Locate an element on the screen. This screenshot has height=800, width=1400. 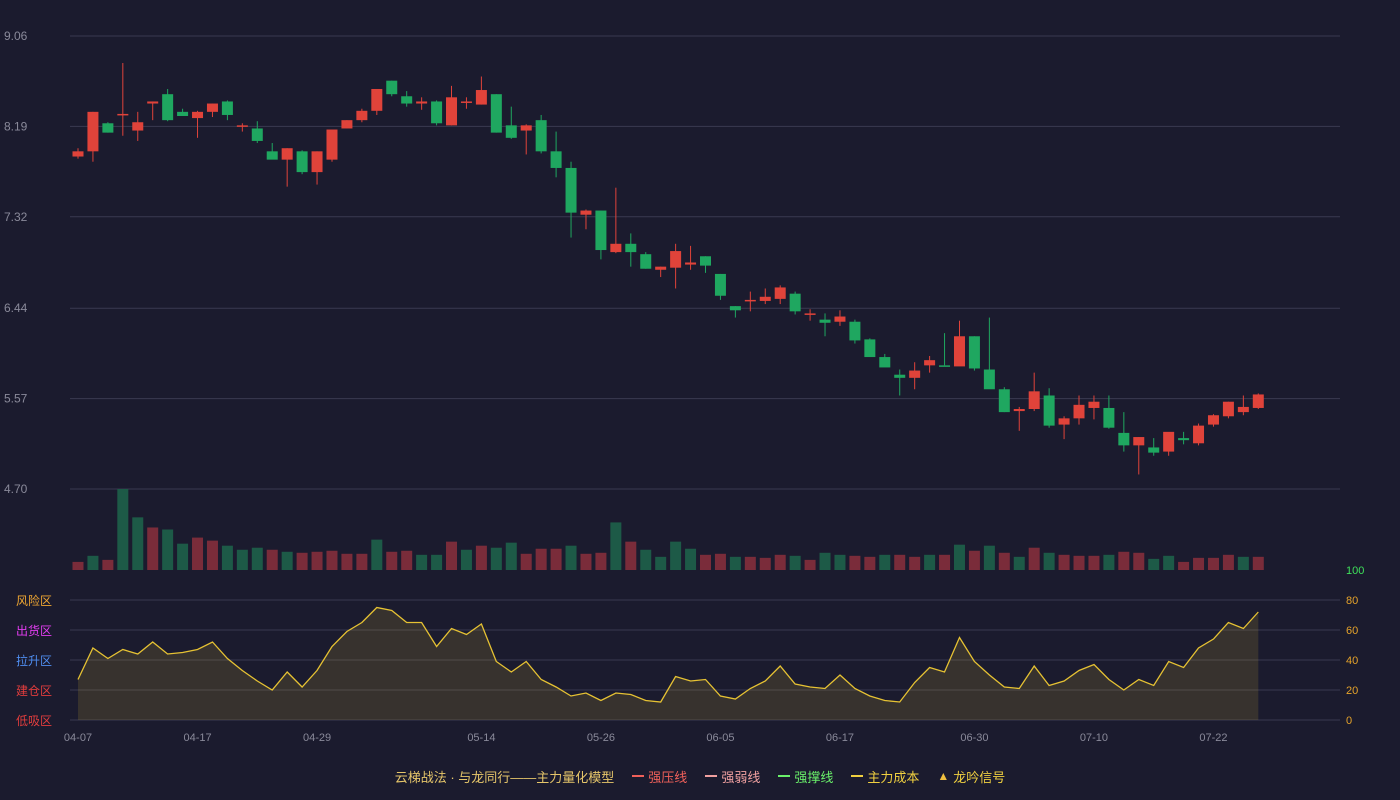
zone-label: 风险区 is located at coordinates (34, 600).